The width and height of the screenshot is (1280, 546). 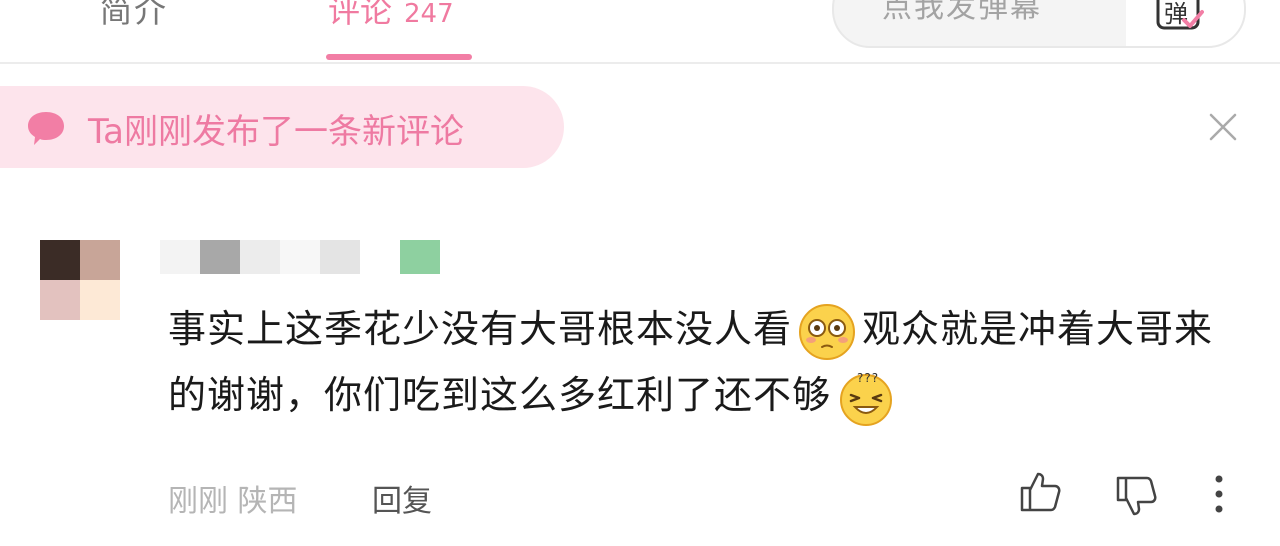 I want to click on comment-time-location: 刚刚 陕西, so click(x=233, y=501).